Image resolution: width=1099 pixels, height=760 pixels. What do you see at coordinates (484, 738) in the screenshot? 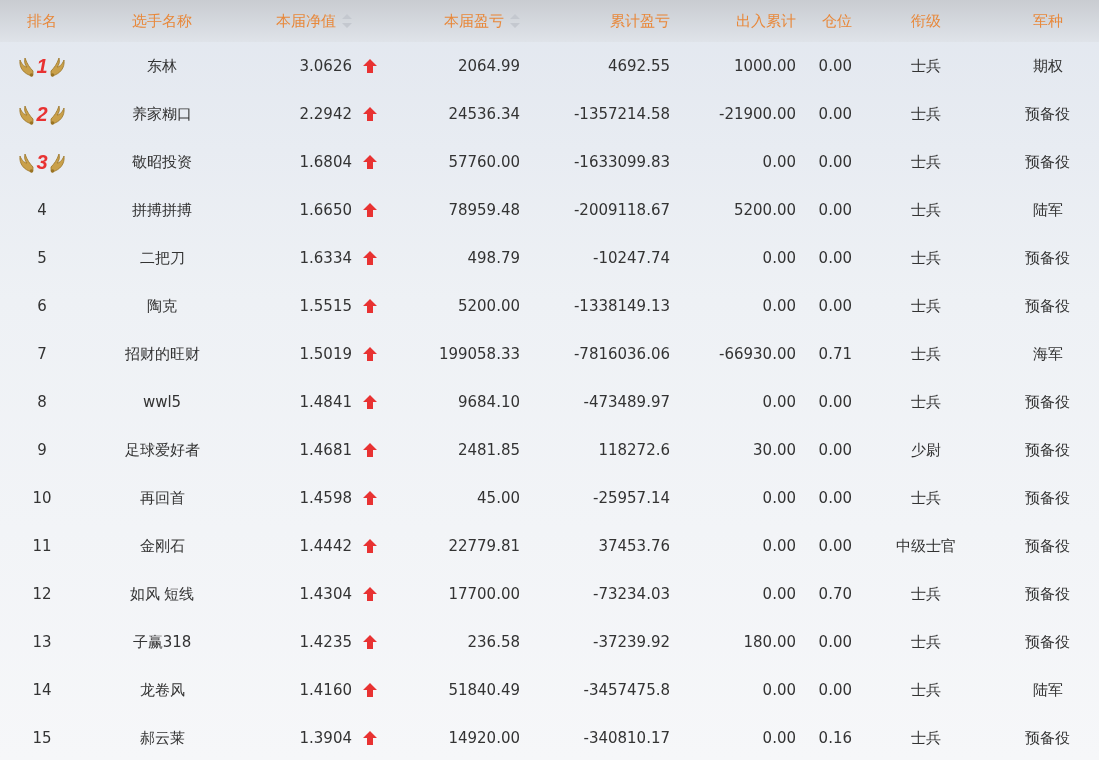
I see `profit-cell-text: 14920.00` at bounding box center [484, 738].